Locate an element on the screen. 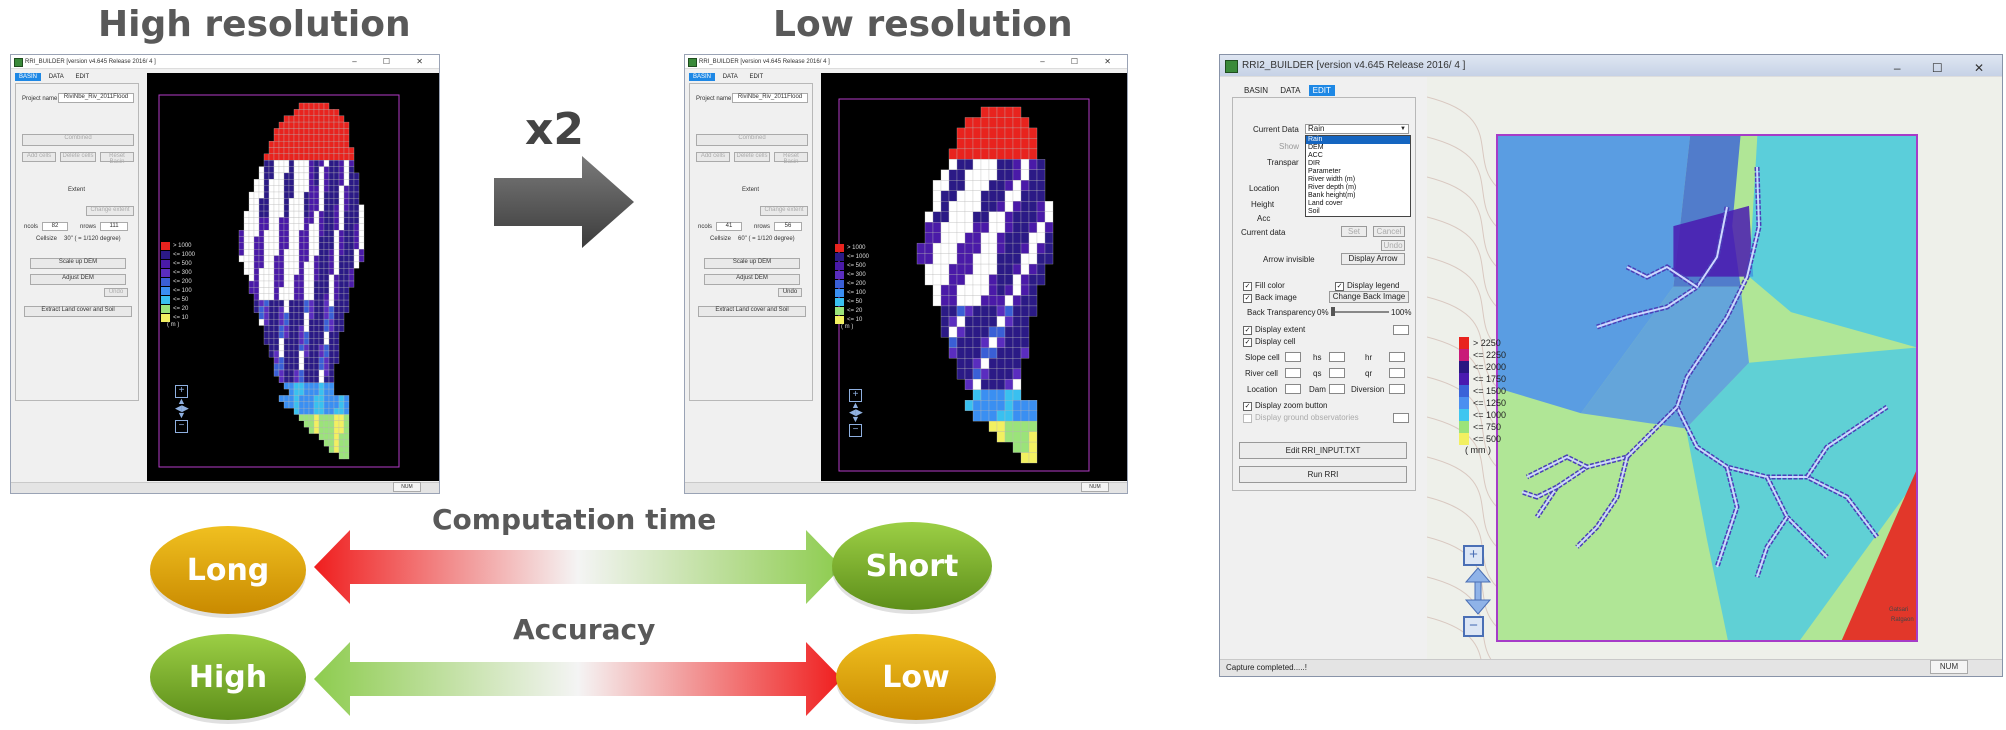 This screenshot has height=730, width=2006. dropdown-option: River width (m) is located at coordinates (1358, 180).